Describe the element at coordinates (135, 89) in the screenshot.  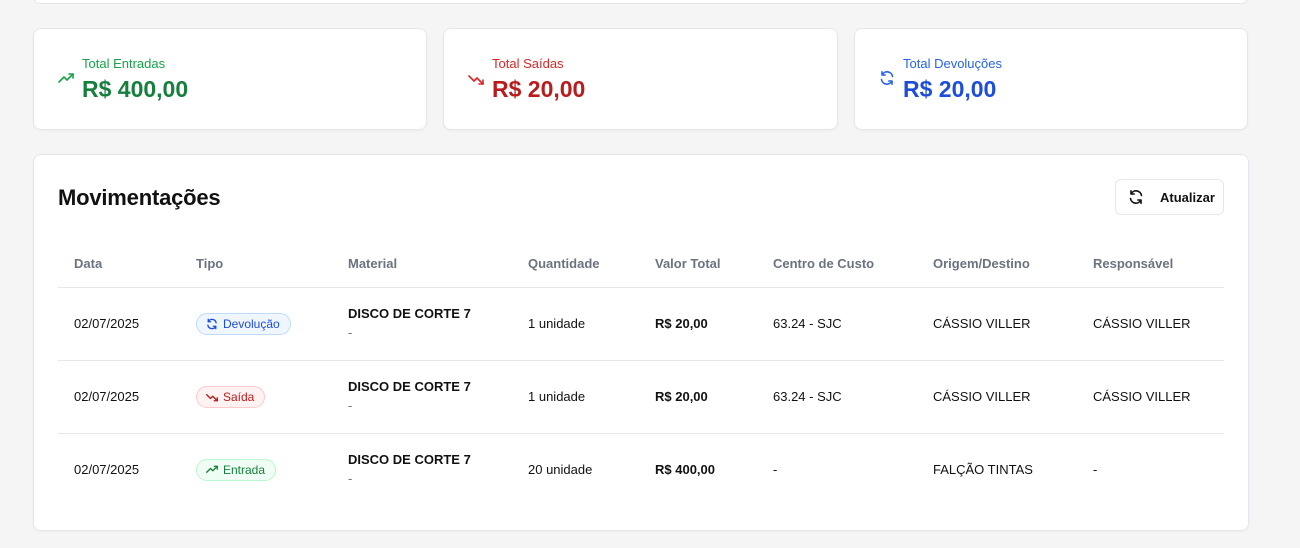
I see `stat-value: R$ 400,00` at that location.